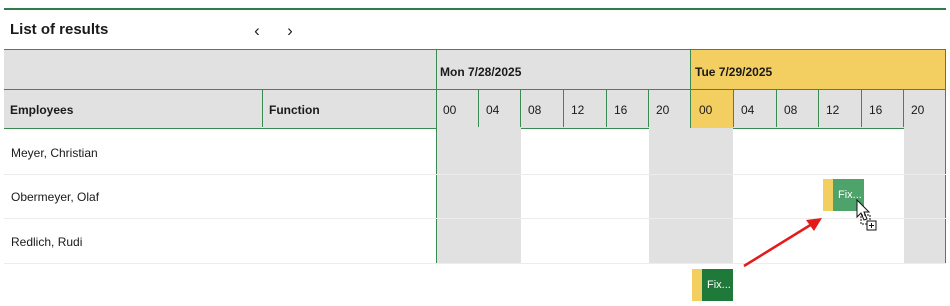  Describe the element at coordinates (54, 153) in the screenshot. I see `employee-name: Meyer, Christian` at that location.